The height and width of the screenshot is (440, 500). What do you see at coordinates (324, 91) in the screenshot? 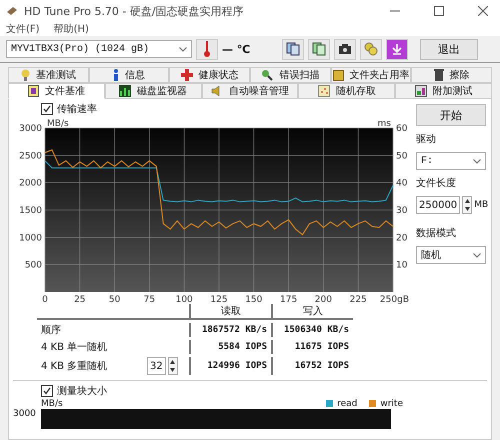
I see `scatter-plot-icon` at bounding box center [324, 91].